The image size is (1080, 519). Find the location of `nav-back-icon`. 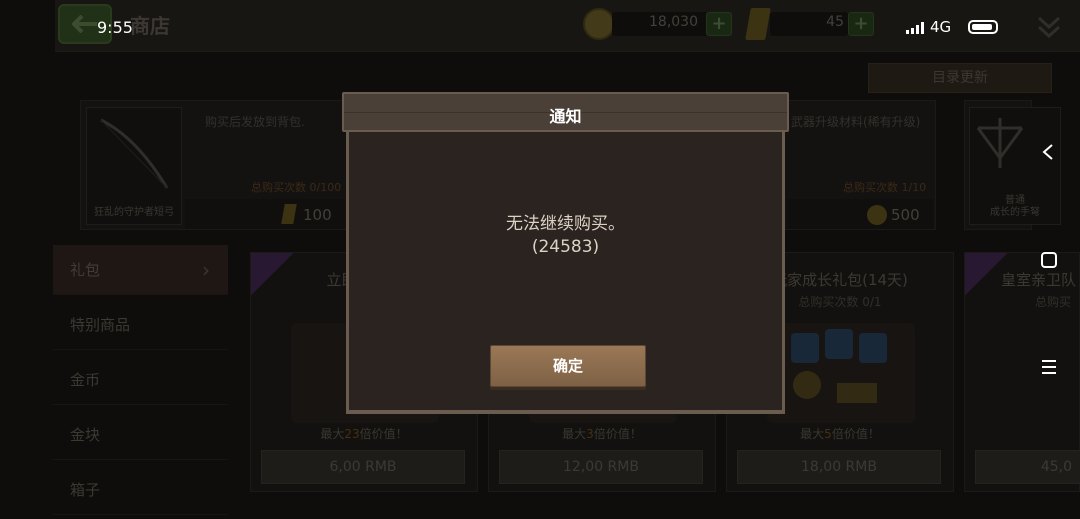

nav-back-icon is located at coordinates (1048, 152).